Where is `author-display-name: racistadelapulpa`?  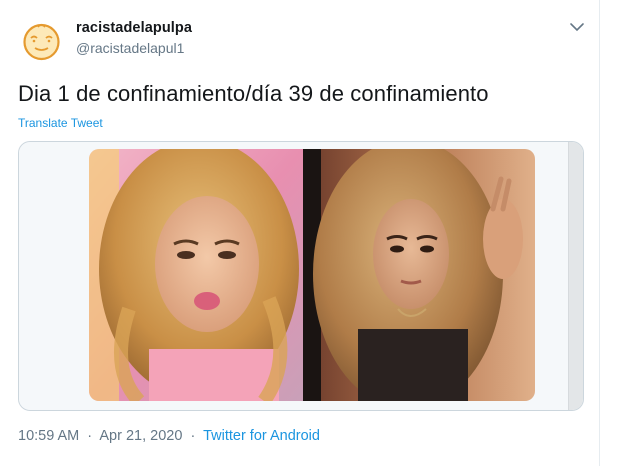
author-display-name: racistadelapulpa is located at coordinates (134, 28).